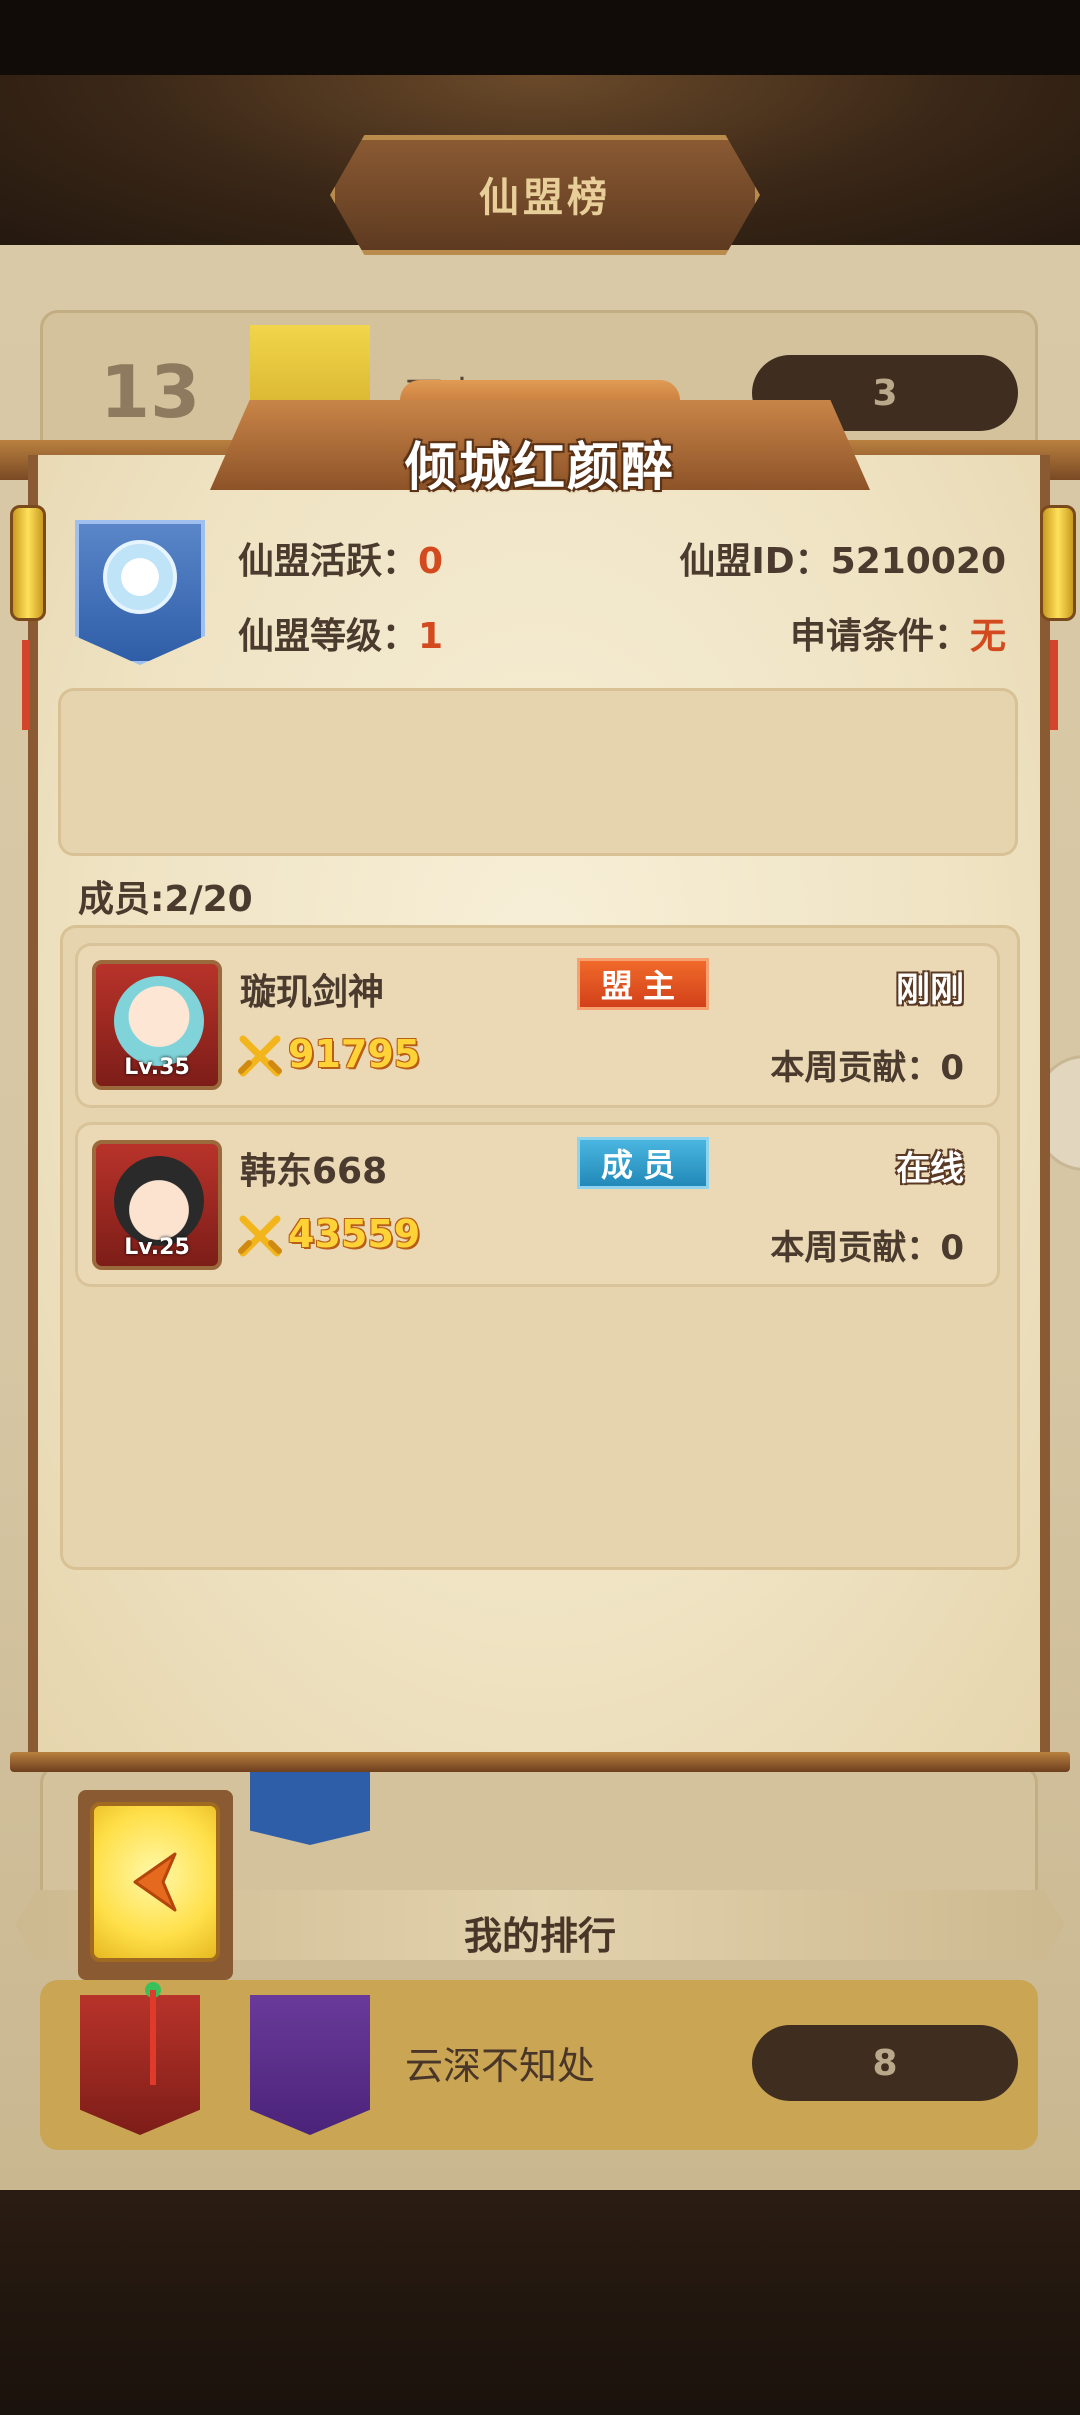 This screenshot has height=2415, width=1080. What do you see at coordinates (500, 2066) in the screenshot?
I see `my-guild-name: 云深不知处` at bounding box center [500, 2066].